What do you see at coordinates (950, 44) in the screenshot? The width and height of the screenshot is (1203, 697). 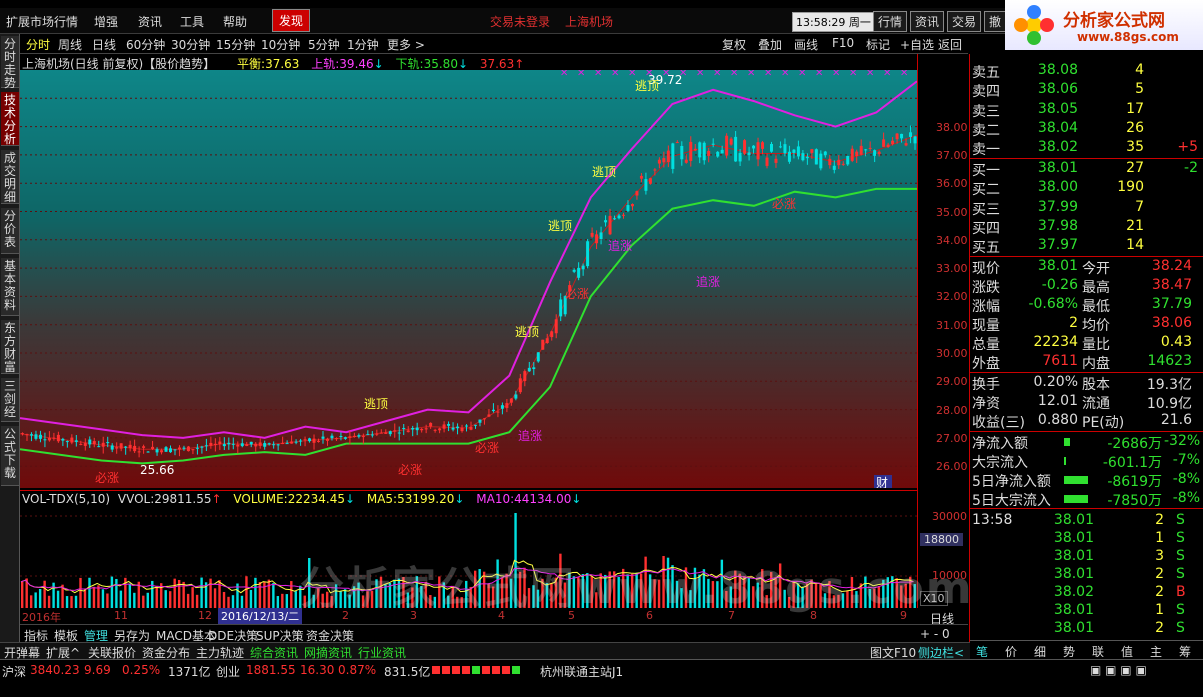 I see `tool-back: 返回` at bounding box center [950, 44].